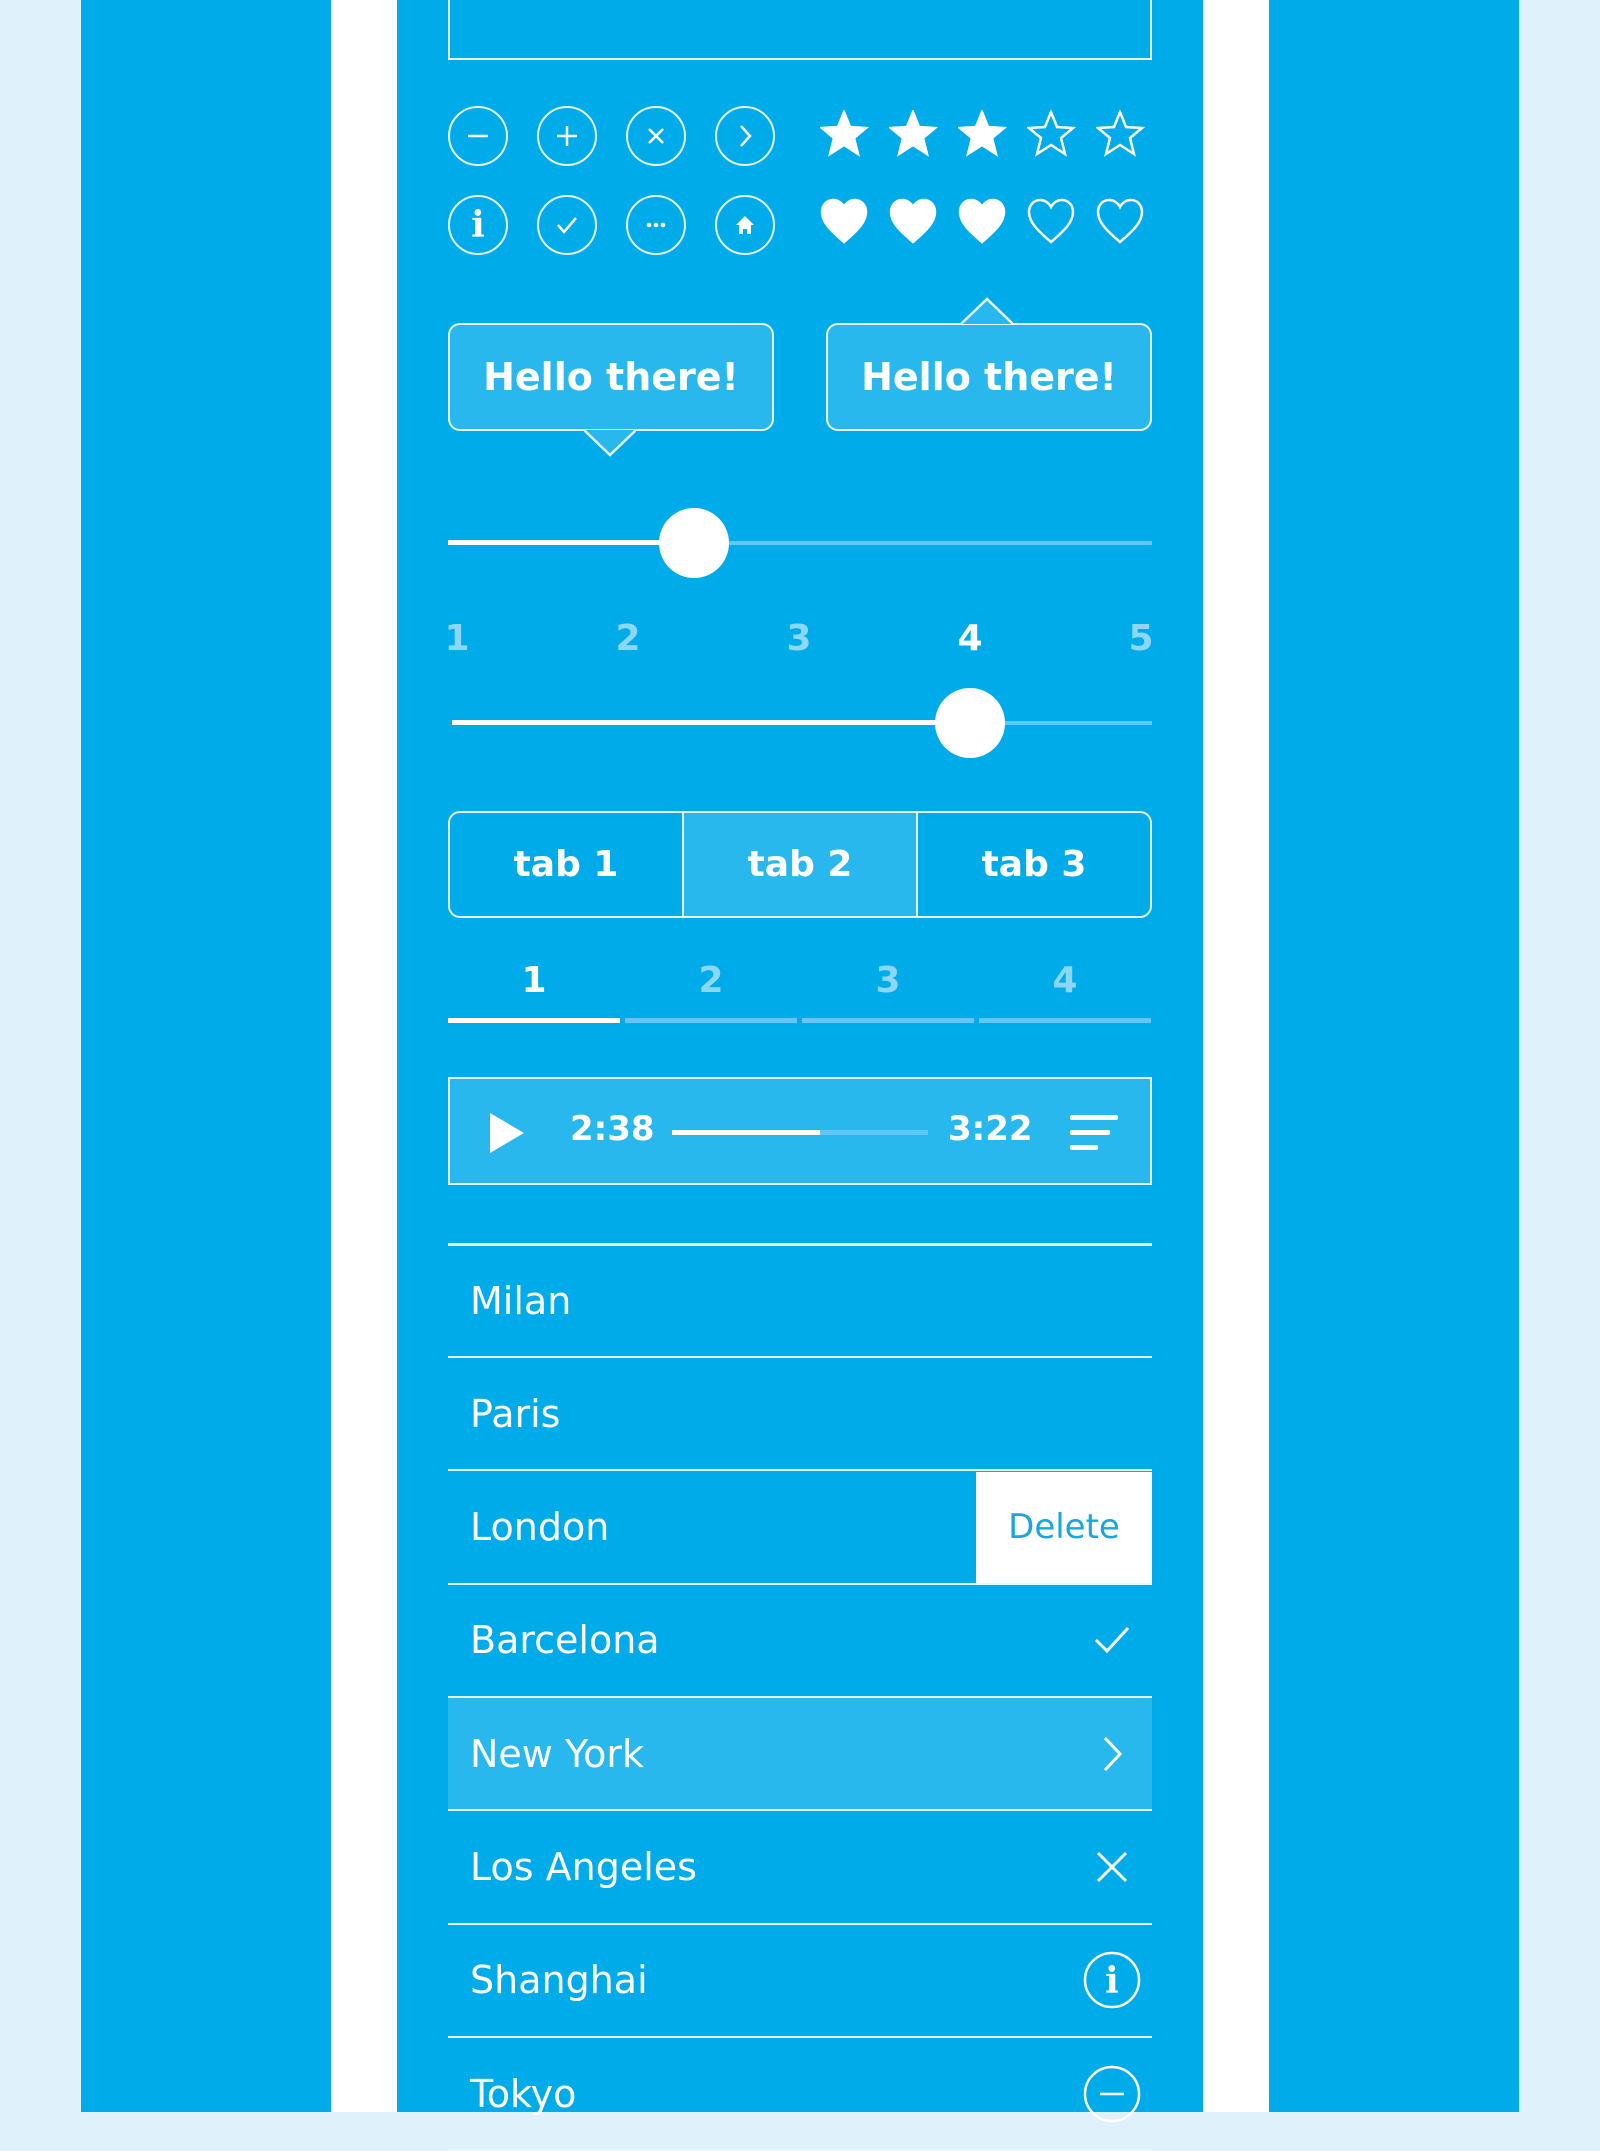  What do you see at coordinates (987, 311) in the screenshot?
I see `tooltip-arrow-up` at bounding box center [987, 311].